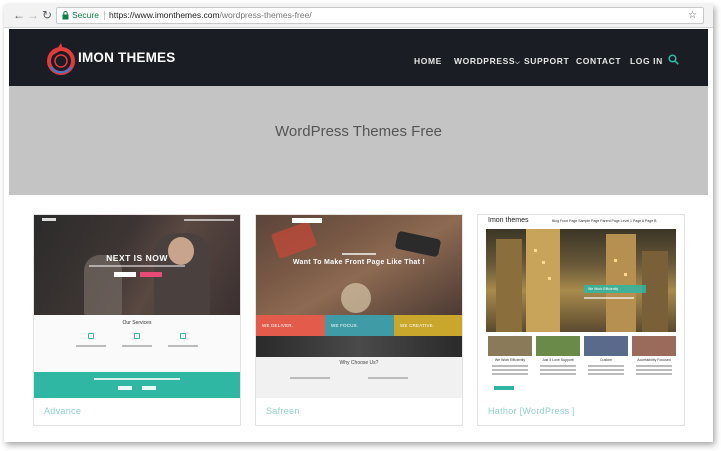 Image resolution: width=721 pixels, height=451 pixels. Describe the element at coordinates (358, 131) in the screenshot. I see `page-title: WordPress Themes Free` at that location.